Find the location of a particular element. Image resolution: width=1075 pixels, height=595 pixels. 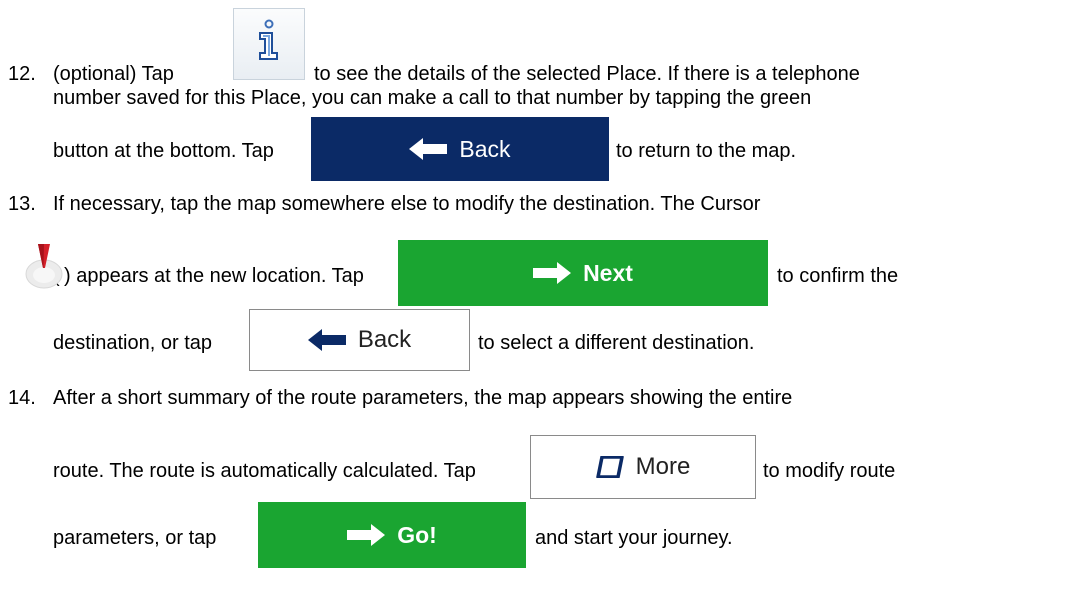

next-button-label: Next is located at coordinates (608, 272).